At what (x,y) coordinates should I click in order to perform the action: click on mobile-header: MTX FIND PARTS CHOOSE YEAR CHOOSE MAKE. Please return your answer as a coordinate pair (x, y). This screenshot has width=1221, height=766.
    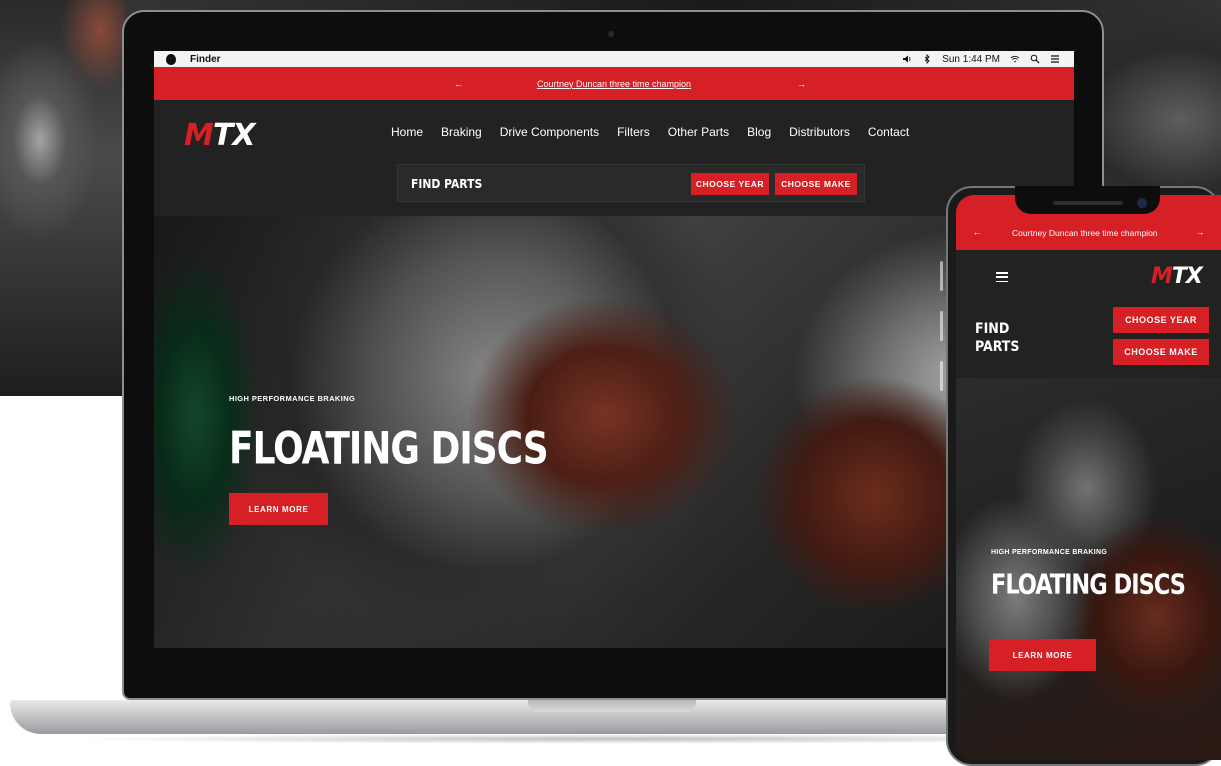
    Looking at the image, I should click on (1088, 314).